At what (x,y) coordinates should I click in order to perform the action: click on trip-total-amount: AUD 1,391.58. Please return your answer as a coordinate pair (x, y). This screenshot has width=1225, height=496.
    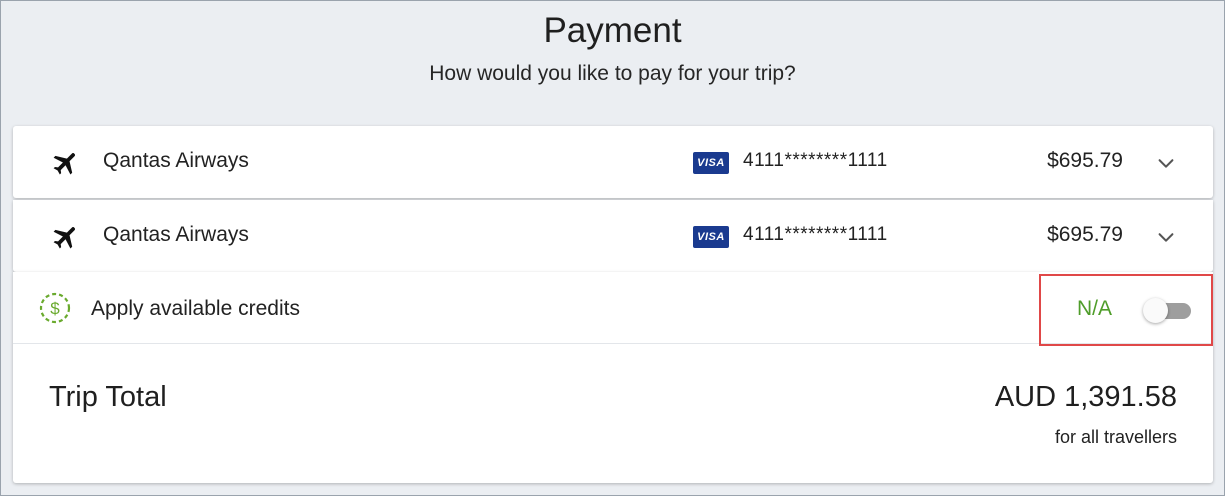
    Looking at the image, I should click on (1085, 397).